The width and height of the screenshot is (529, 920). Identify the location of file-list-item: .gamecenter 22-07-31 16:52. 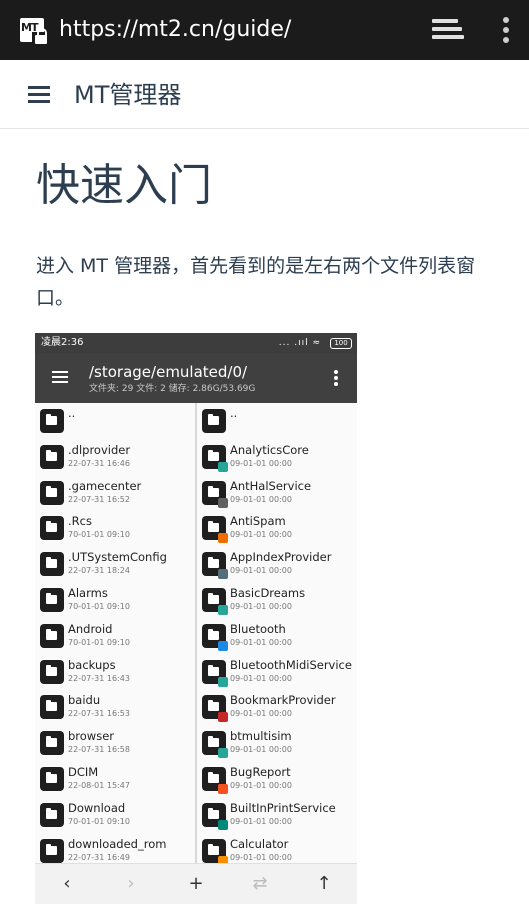
(115, 493).